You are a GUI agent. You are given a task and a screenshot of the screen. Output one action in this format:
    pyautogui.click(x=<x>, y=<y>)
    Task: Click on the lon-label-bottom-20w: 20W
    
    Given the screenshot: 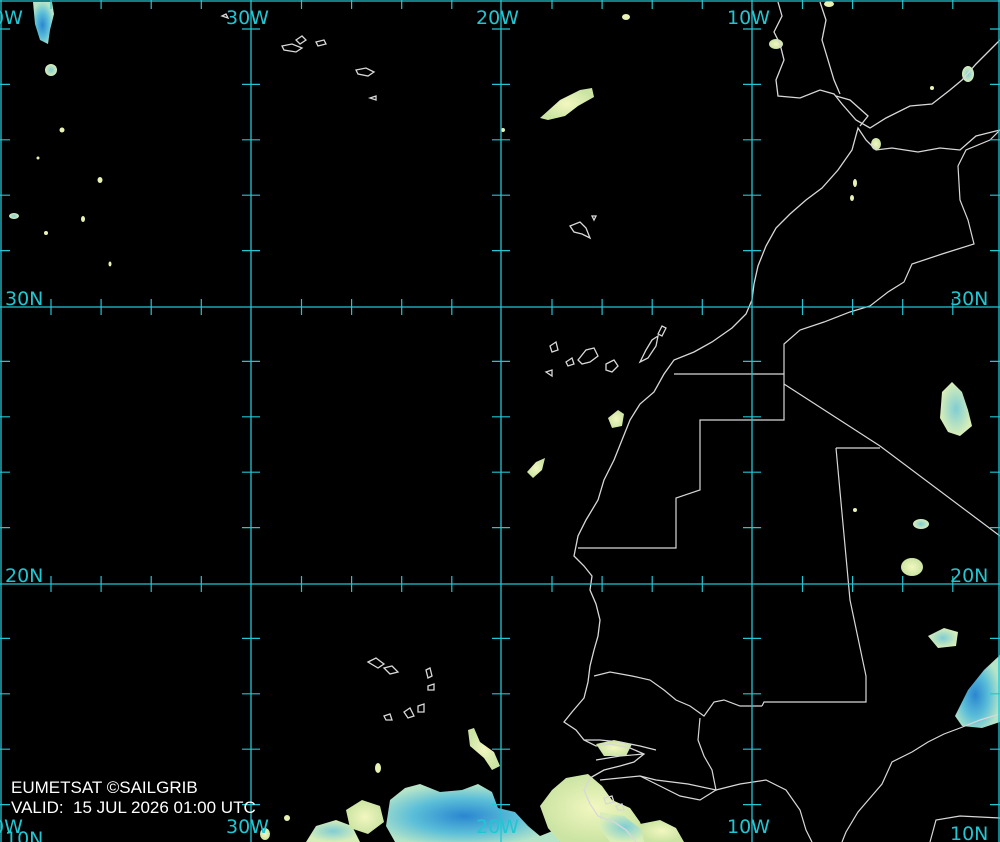 What is the action you would take?
    pyautogui.click(x=497, y=827)
    